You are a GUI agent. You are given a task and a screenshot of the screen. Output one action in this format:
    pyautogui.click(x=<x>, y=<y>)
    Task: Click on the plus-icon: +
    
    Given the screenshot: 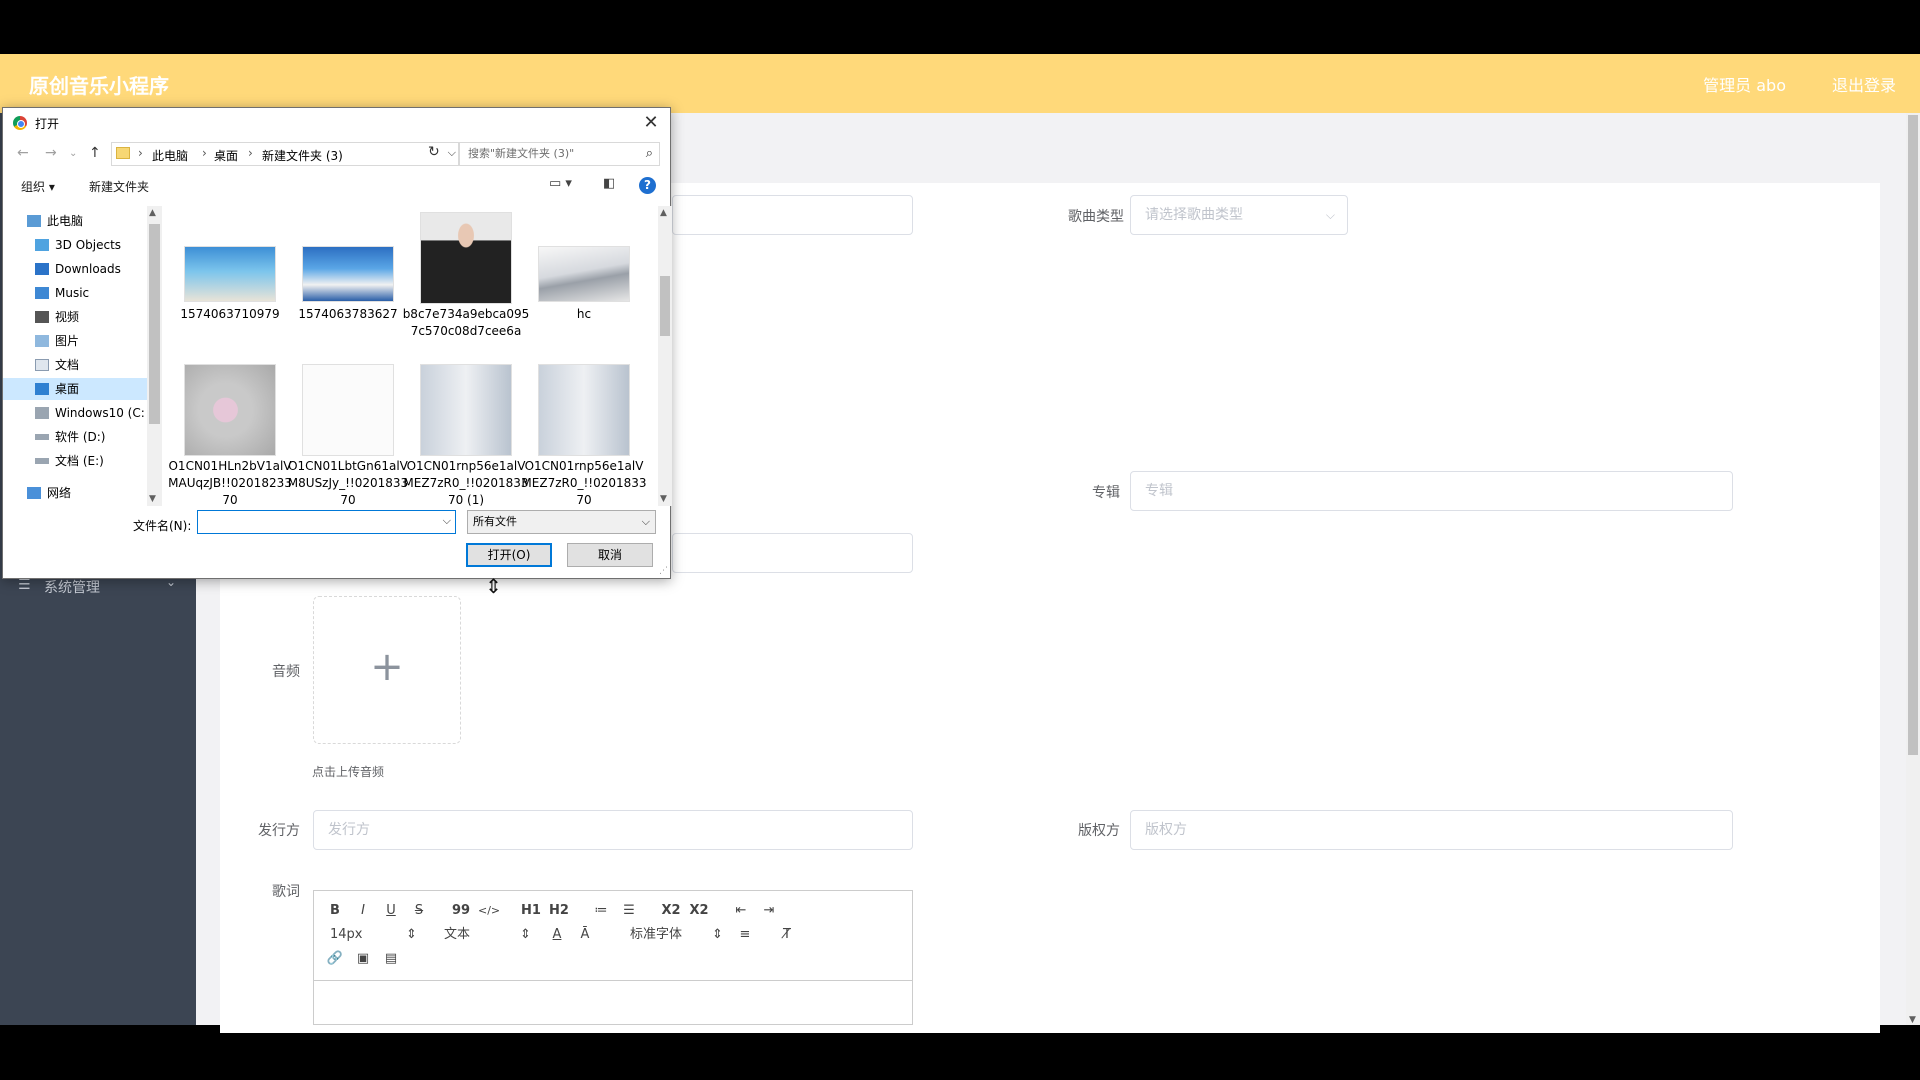 What is the action you would take?
    pyautogui.click(x=387, y=667)
    